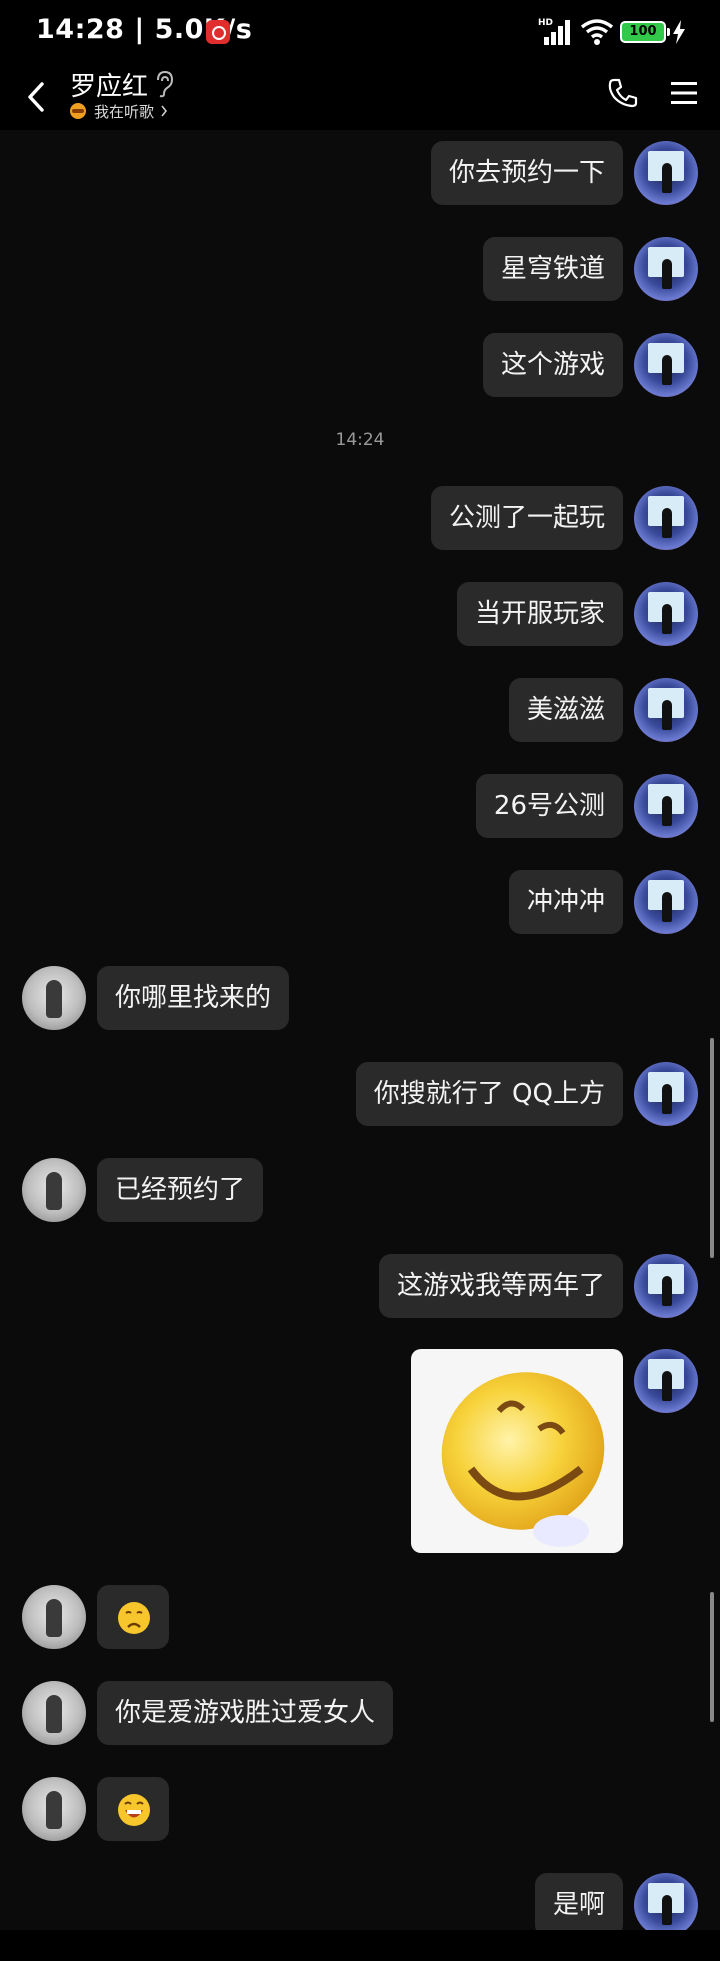 This screenshot has width=720, height=1961. What do you see at coordinates (565, 710) in the screenshot?
I see `message-bubble: 美滋滋` at bounding box center [565, 710].